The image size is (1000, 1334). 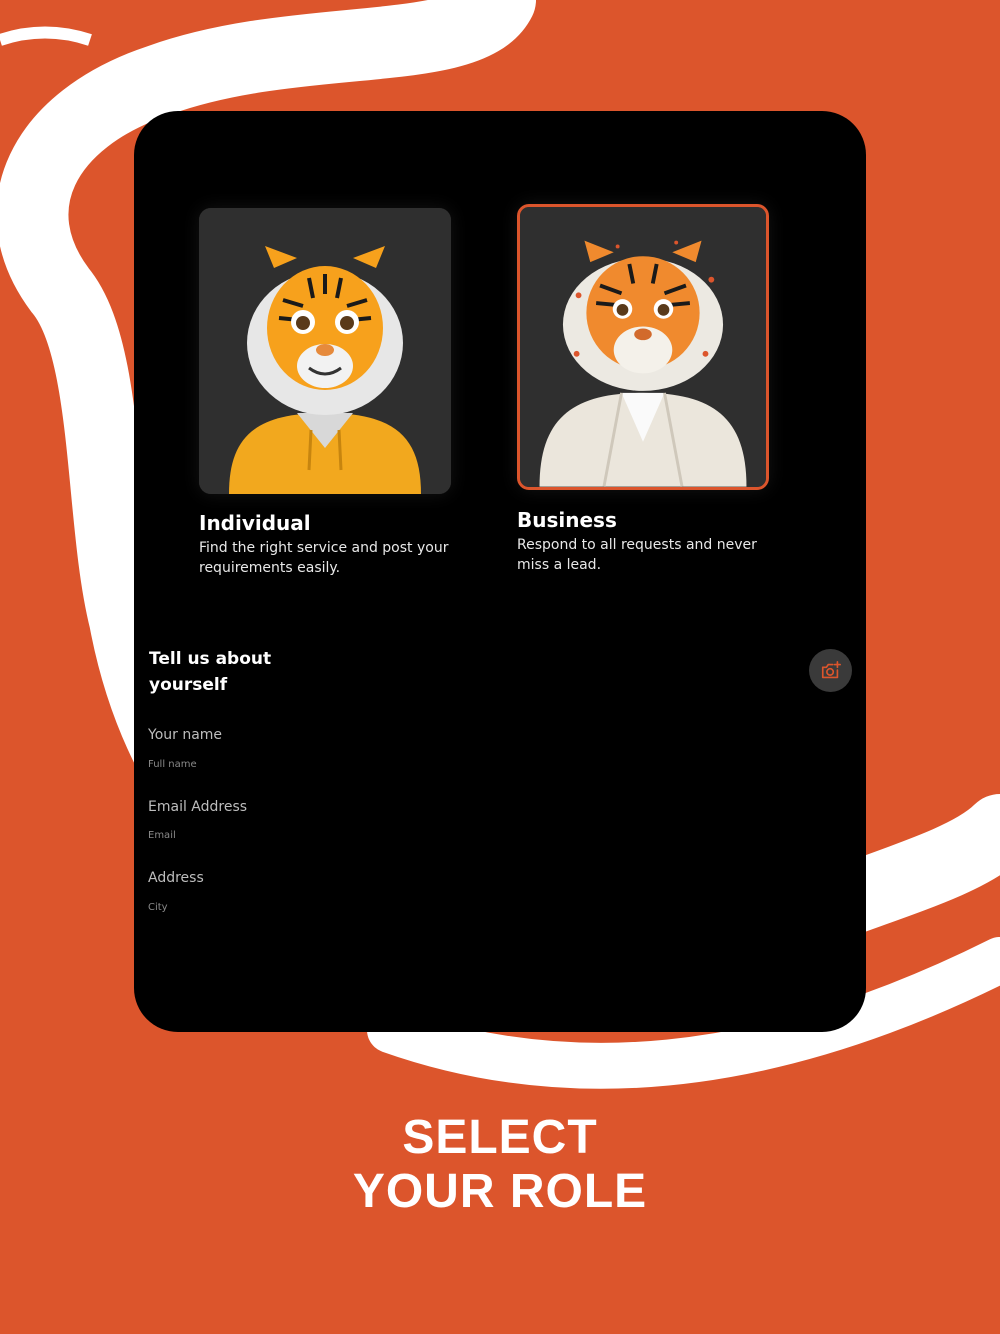 I want to click on address-field-label: Address, so click(x=176, y=878).